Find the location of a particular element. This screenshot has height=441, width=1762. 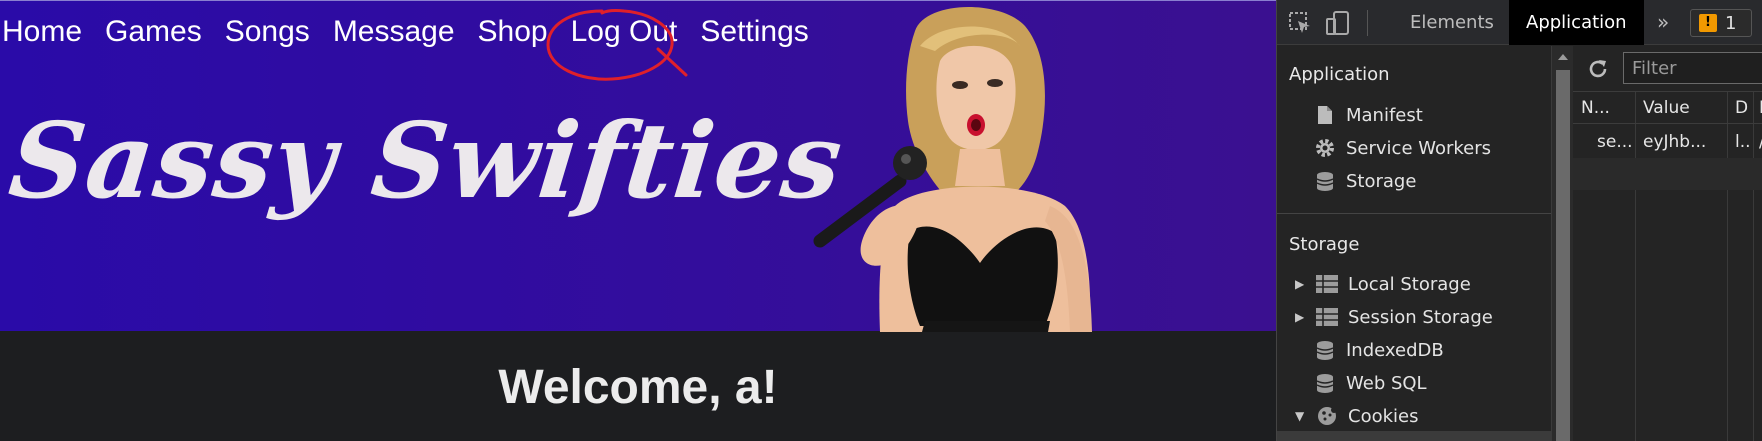

cookie-pane: N... Value D P se... eyJhb... l... / is located at coordinates (1667, 243).